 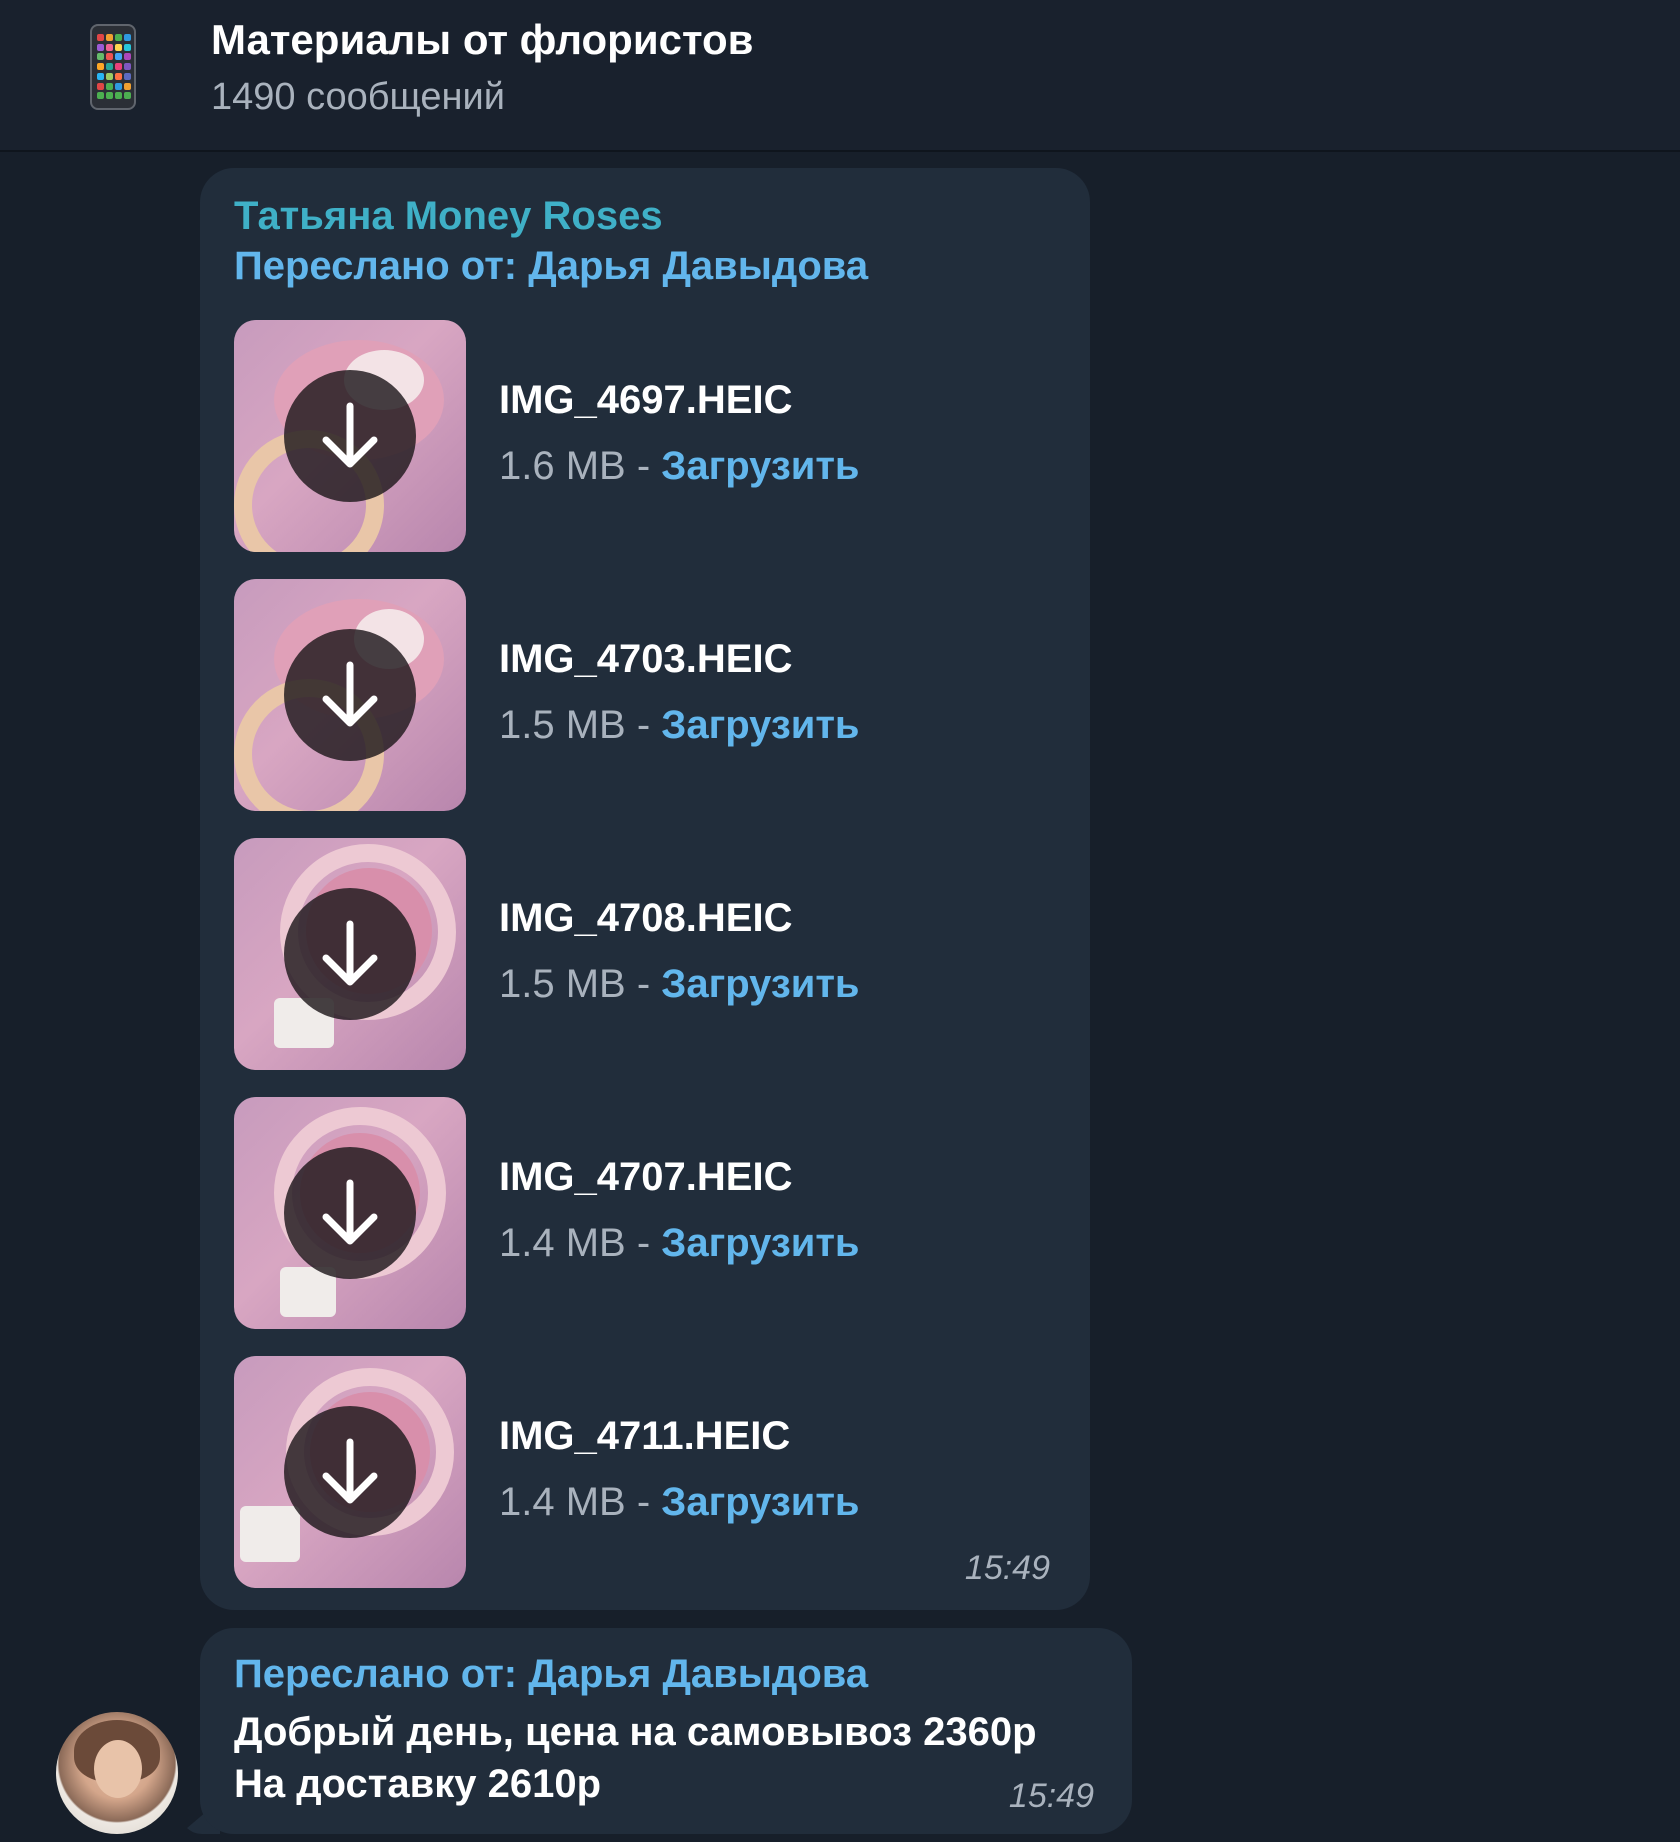 What do you see at coordinates (448, 216) in the screenshot?
I see `sender-name: Татьяна Money Roses` at bounding box center [448, 216].